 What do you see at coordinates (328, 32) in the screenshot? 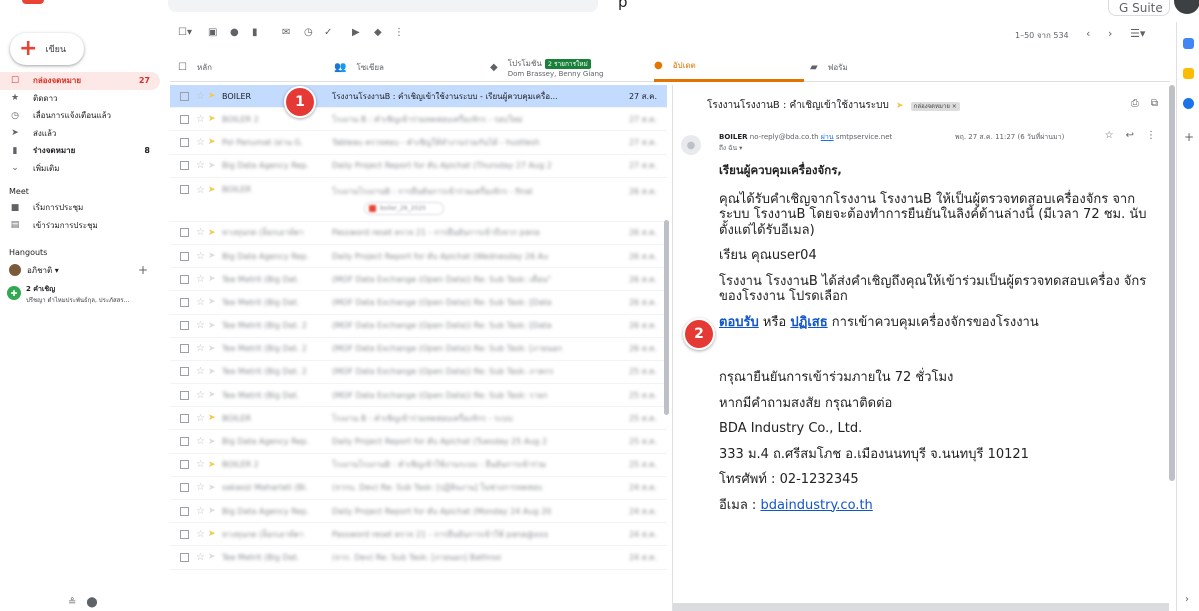
I see `add-task-icon: ✓` at bounding box center [328, 32].